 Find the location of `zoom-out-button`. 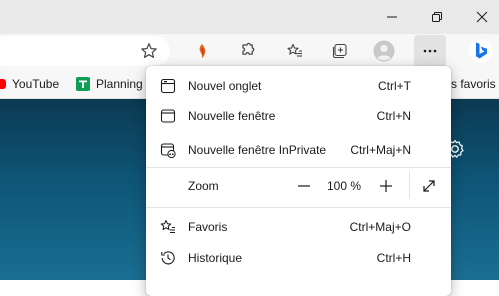

zoom-out-button is located at coordinates (304, 186).